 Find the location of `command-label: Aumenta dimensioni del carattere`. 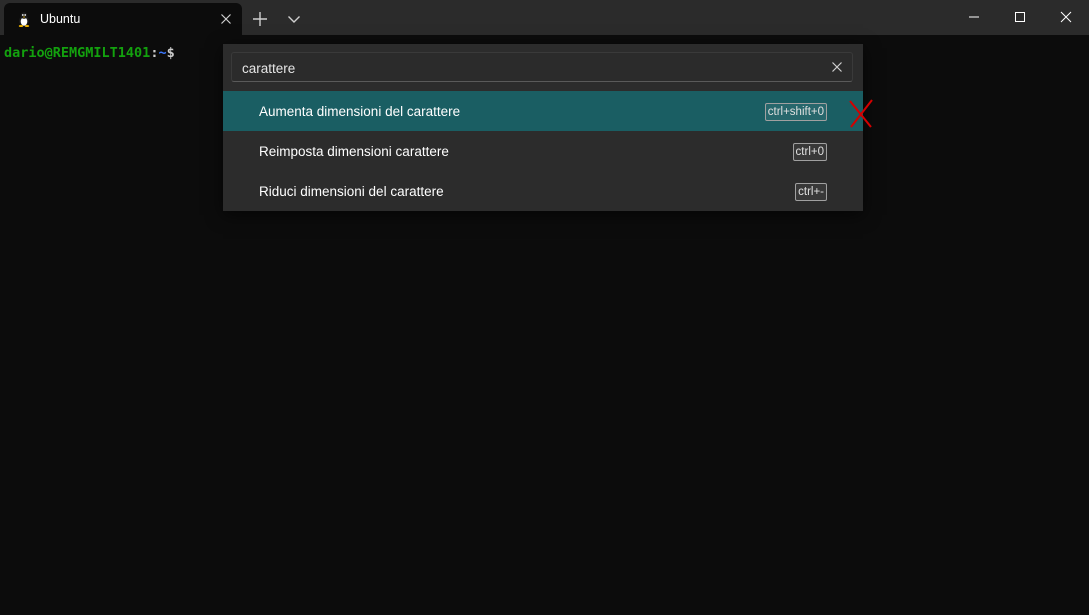

command-label: Aumenta dimensioni del carattere is located at coordinates (360, 111).